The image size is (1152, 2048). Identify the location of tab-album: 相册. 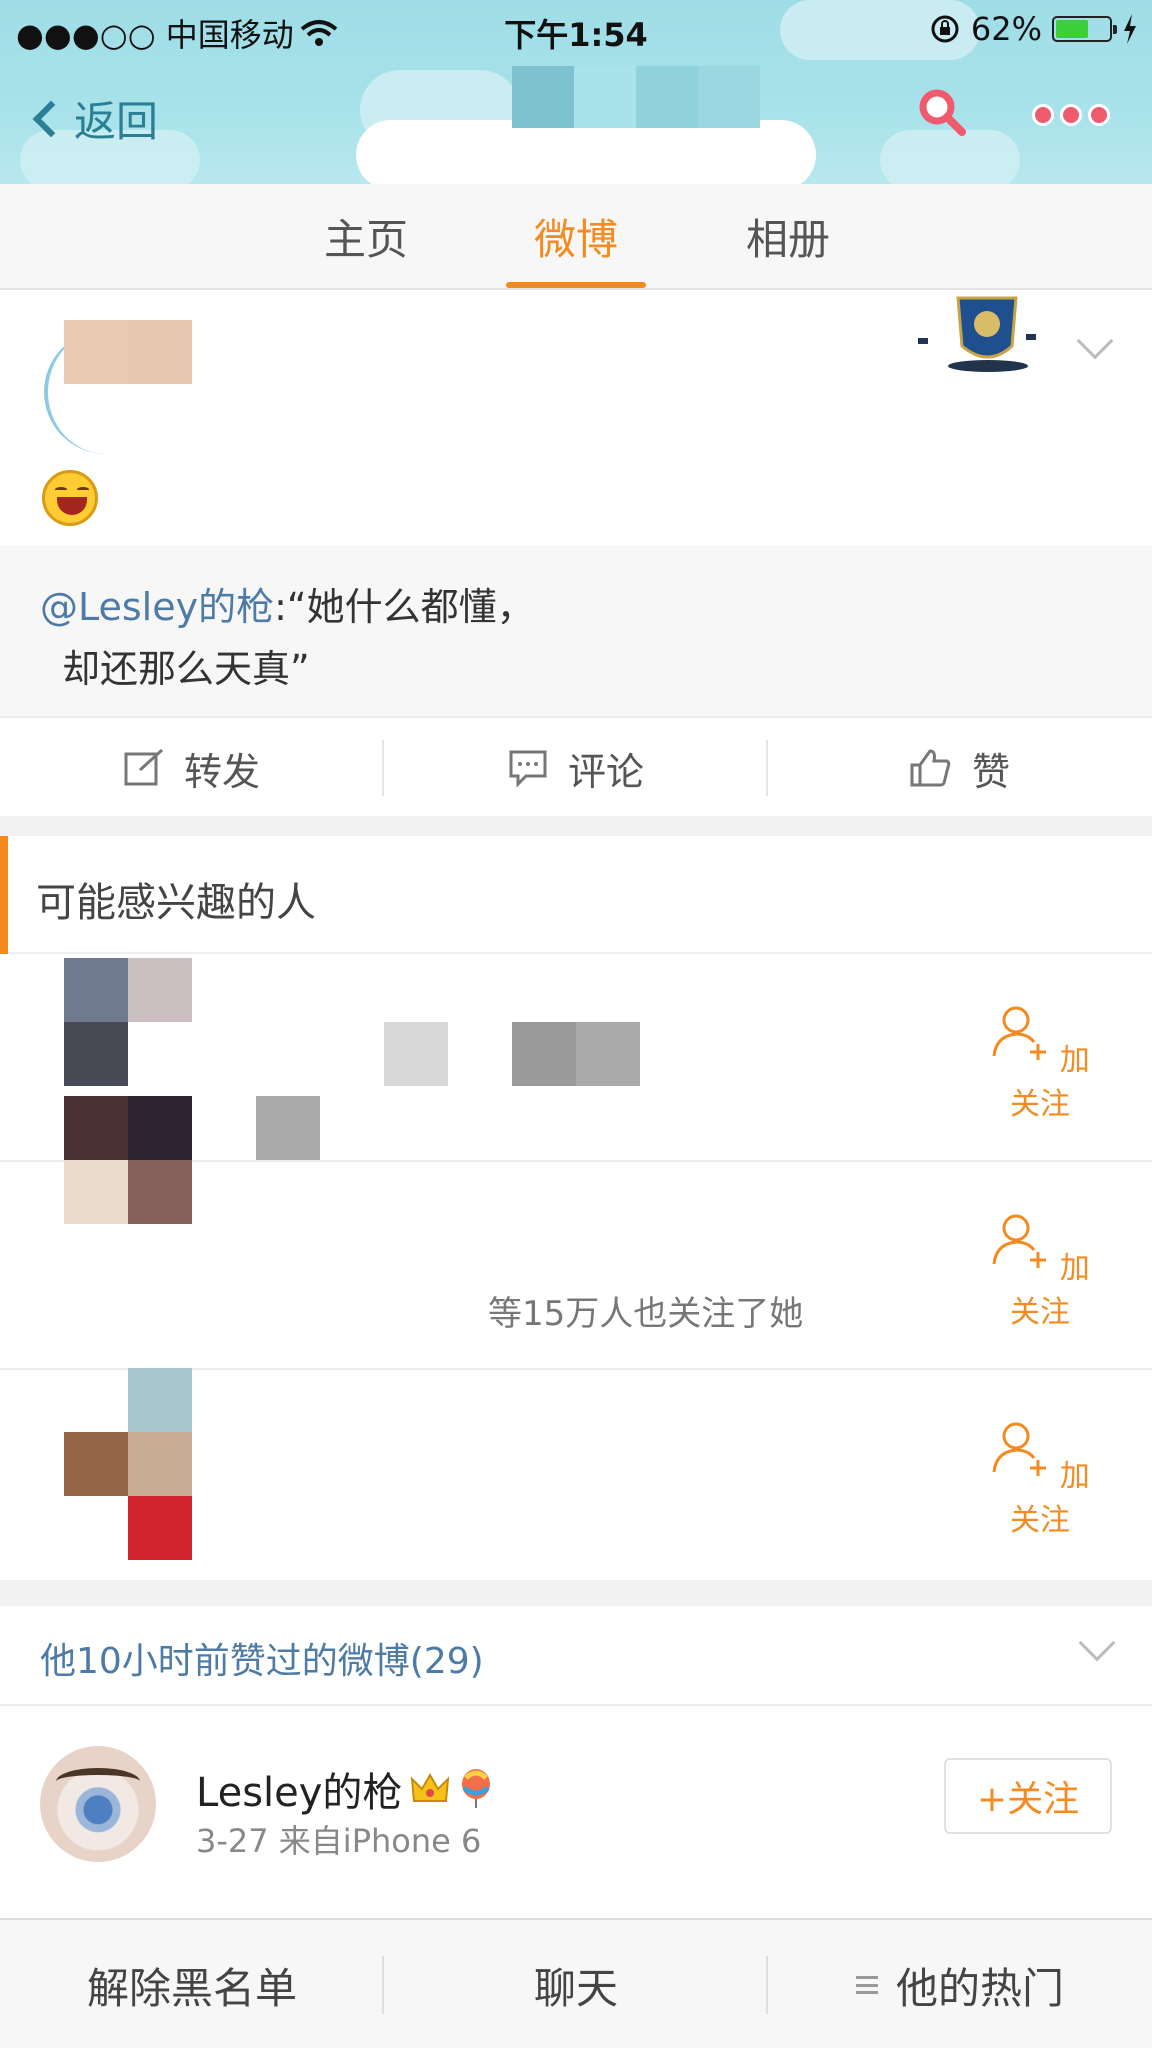
(788, 236).